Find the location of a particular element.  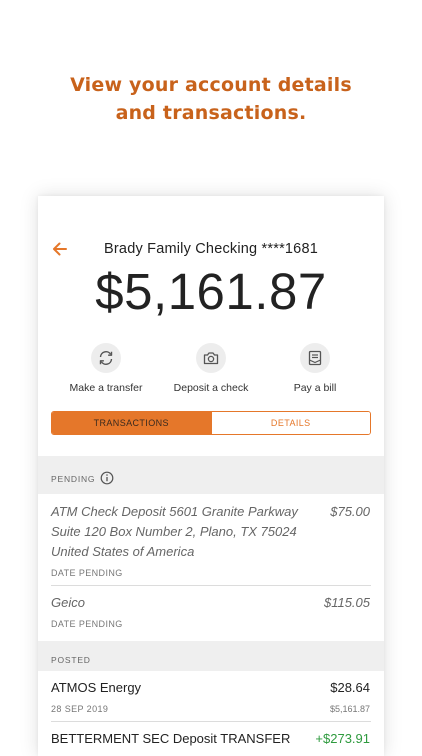

promo-line-2: and transactions. is located at coordinates (211, 113).